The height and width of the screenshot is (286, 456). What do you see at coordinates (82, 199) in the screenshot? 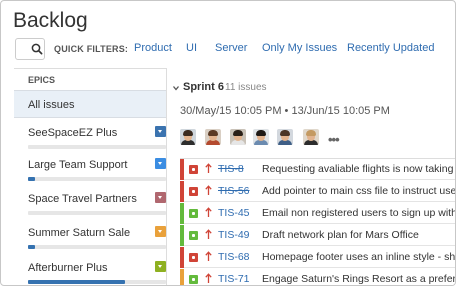
I see `epic-name: Space Travel Partners` at bounding box center [82, 199].